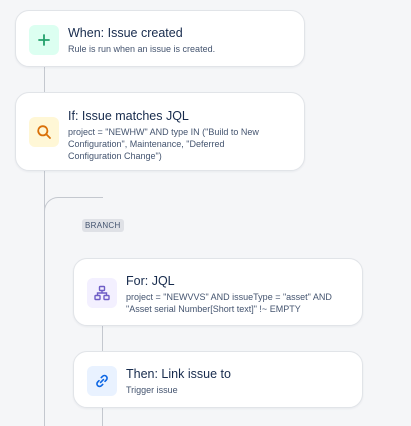  What do you see at coordinates (178, 374) in the screenshot?
I see `action-title: Then: Link issue to` at bounding box center [178, 374].